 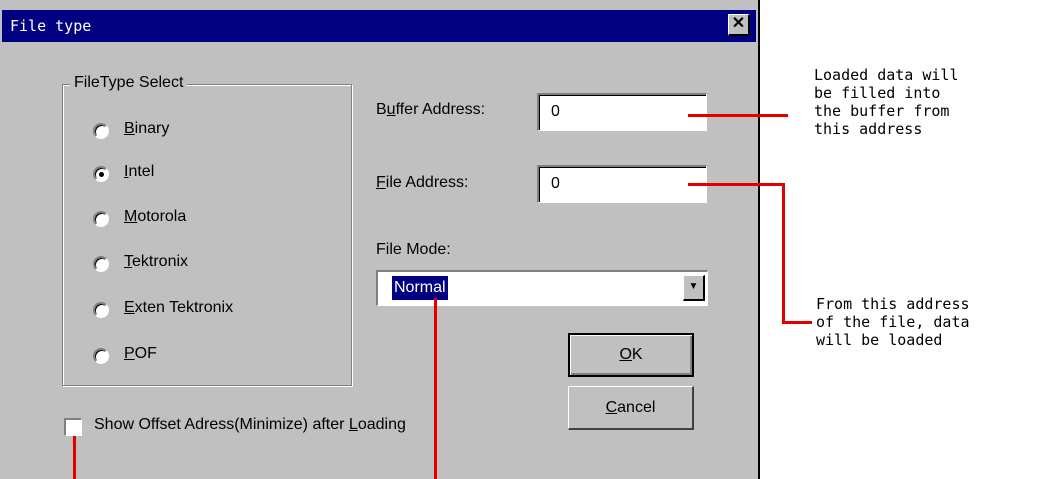 I want to click on radio-label: POF, so click(x=140, y=353).